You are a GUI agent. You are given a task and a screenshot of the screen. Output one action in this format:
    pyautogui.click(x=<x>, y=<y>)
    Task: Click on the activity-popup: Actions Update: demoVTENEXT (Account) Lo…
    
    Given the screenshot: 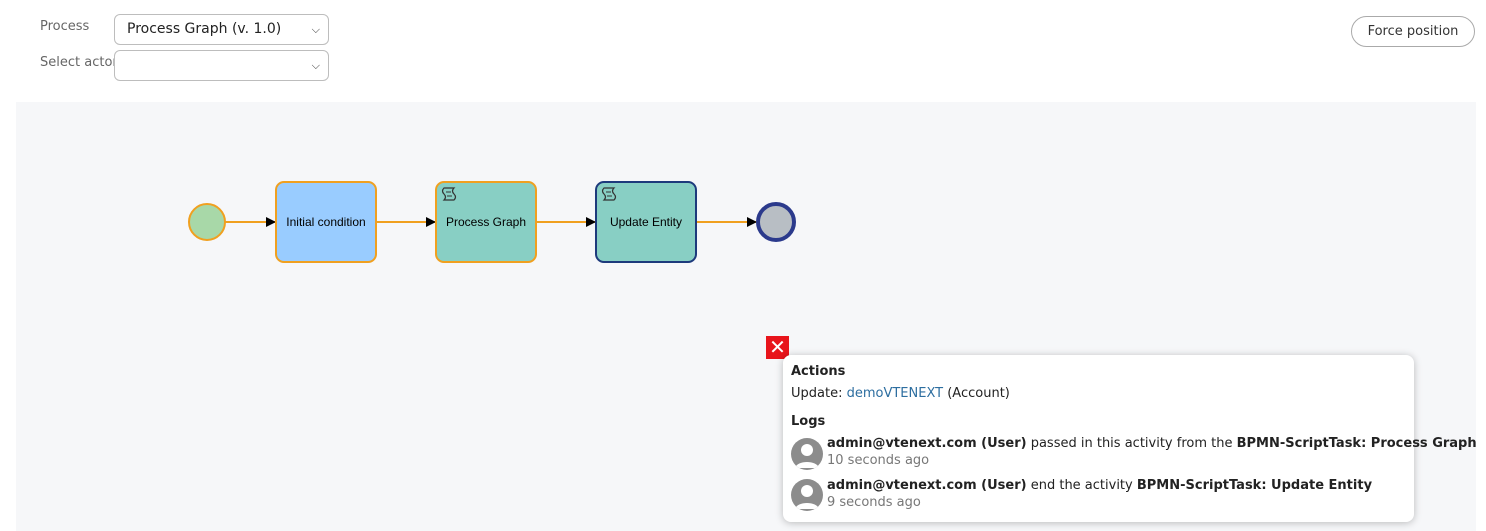 What is the action you would take?
    pyautogui.click(x=1130, y=438)
    